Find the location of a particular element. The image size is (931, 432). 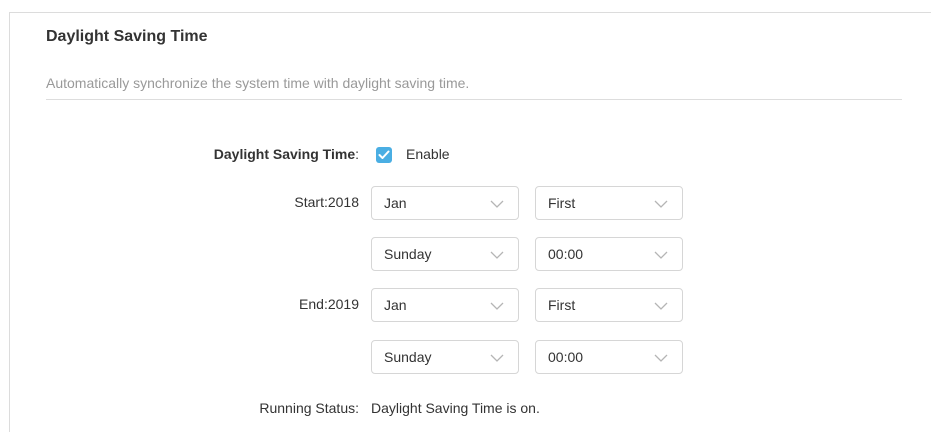

end-day-value: Sunday is located at coordinates (408, 357).